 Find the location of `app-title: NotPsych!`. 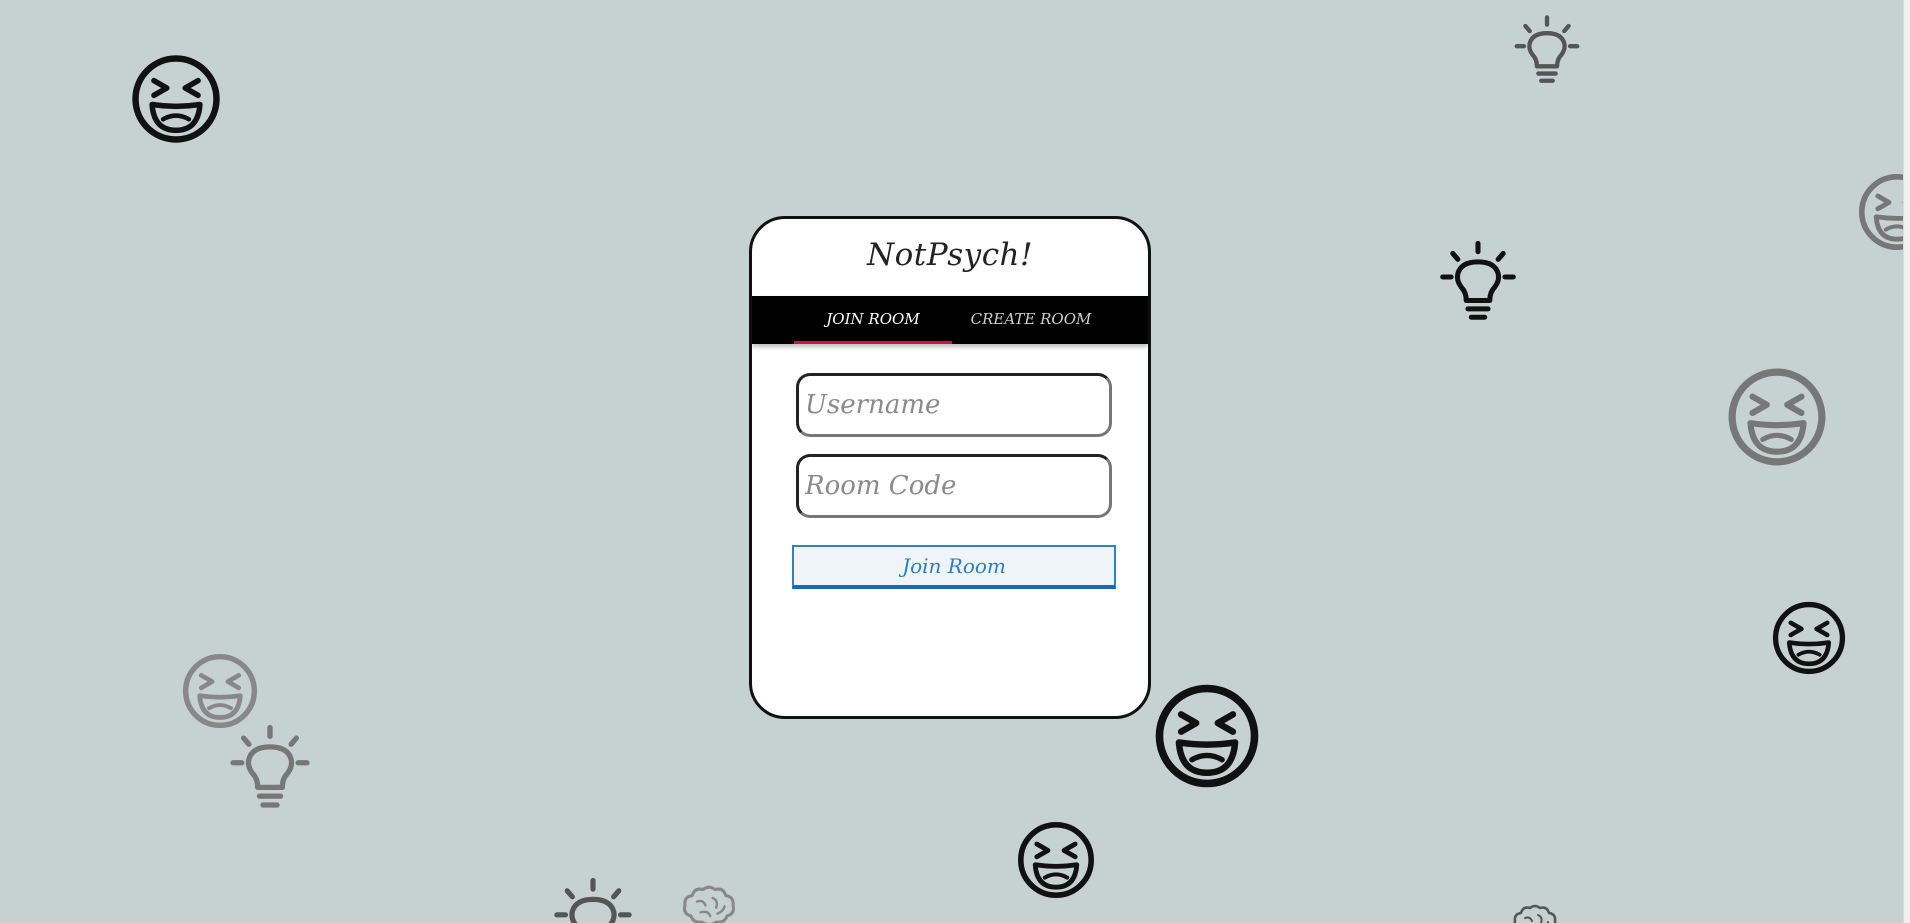

app-title: NotPsych! is located at coordinates (950, 255).